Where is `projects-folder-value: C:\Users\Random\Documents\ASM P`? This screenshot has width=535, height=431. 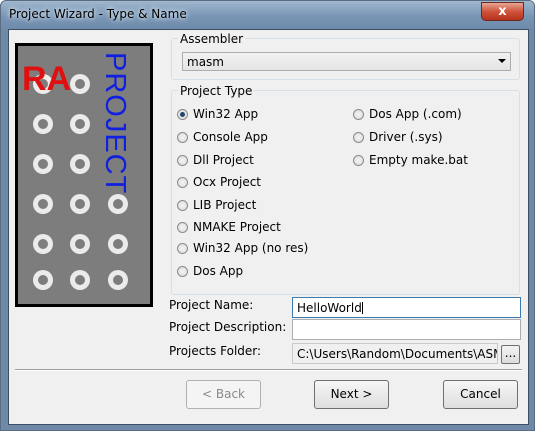
projects-folder-value: C:\Users\Random\Documents\ASM P is located at coordinates (397, 354).